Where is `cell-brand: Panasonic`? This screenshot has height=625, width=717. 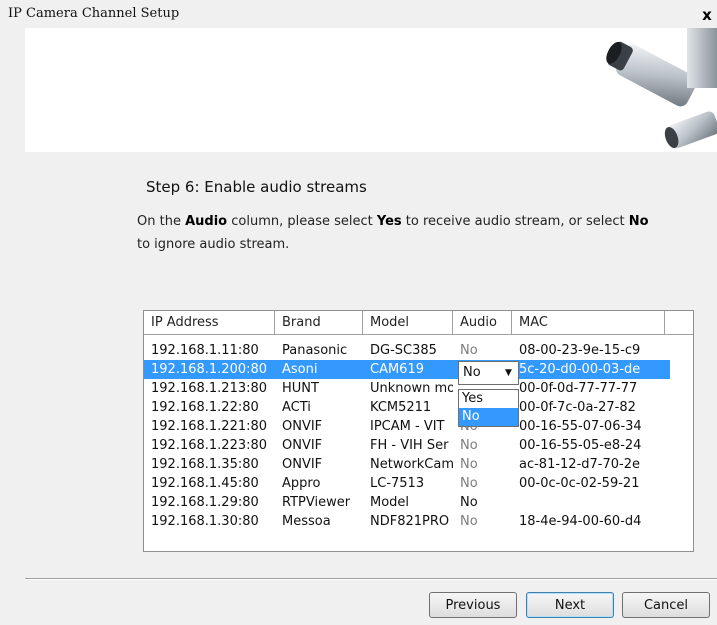 cell-brand: Panasonic is located at coordinates (315, 350).